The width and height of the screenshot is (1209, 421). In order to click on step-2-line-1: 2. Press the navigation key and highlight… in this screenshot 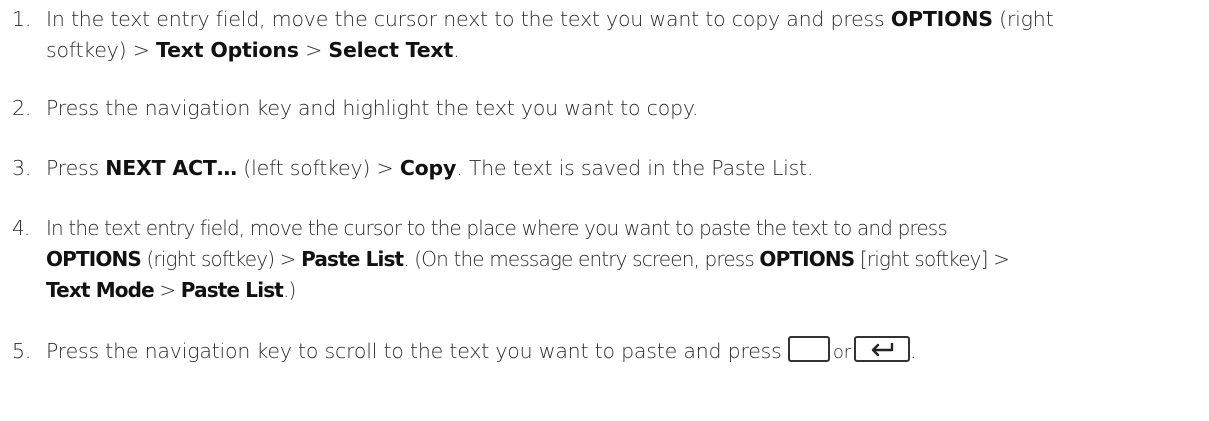, I will do `click(607, 108)`.